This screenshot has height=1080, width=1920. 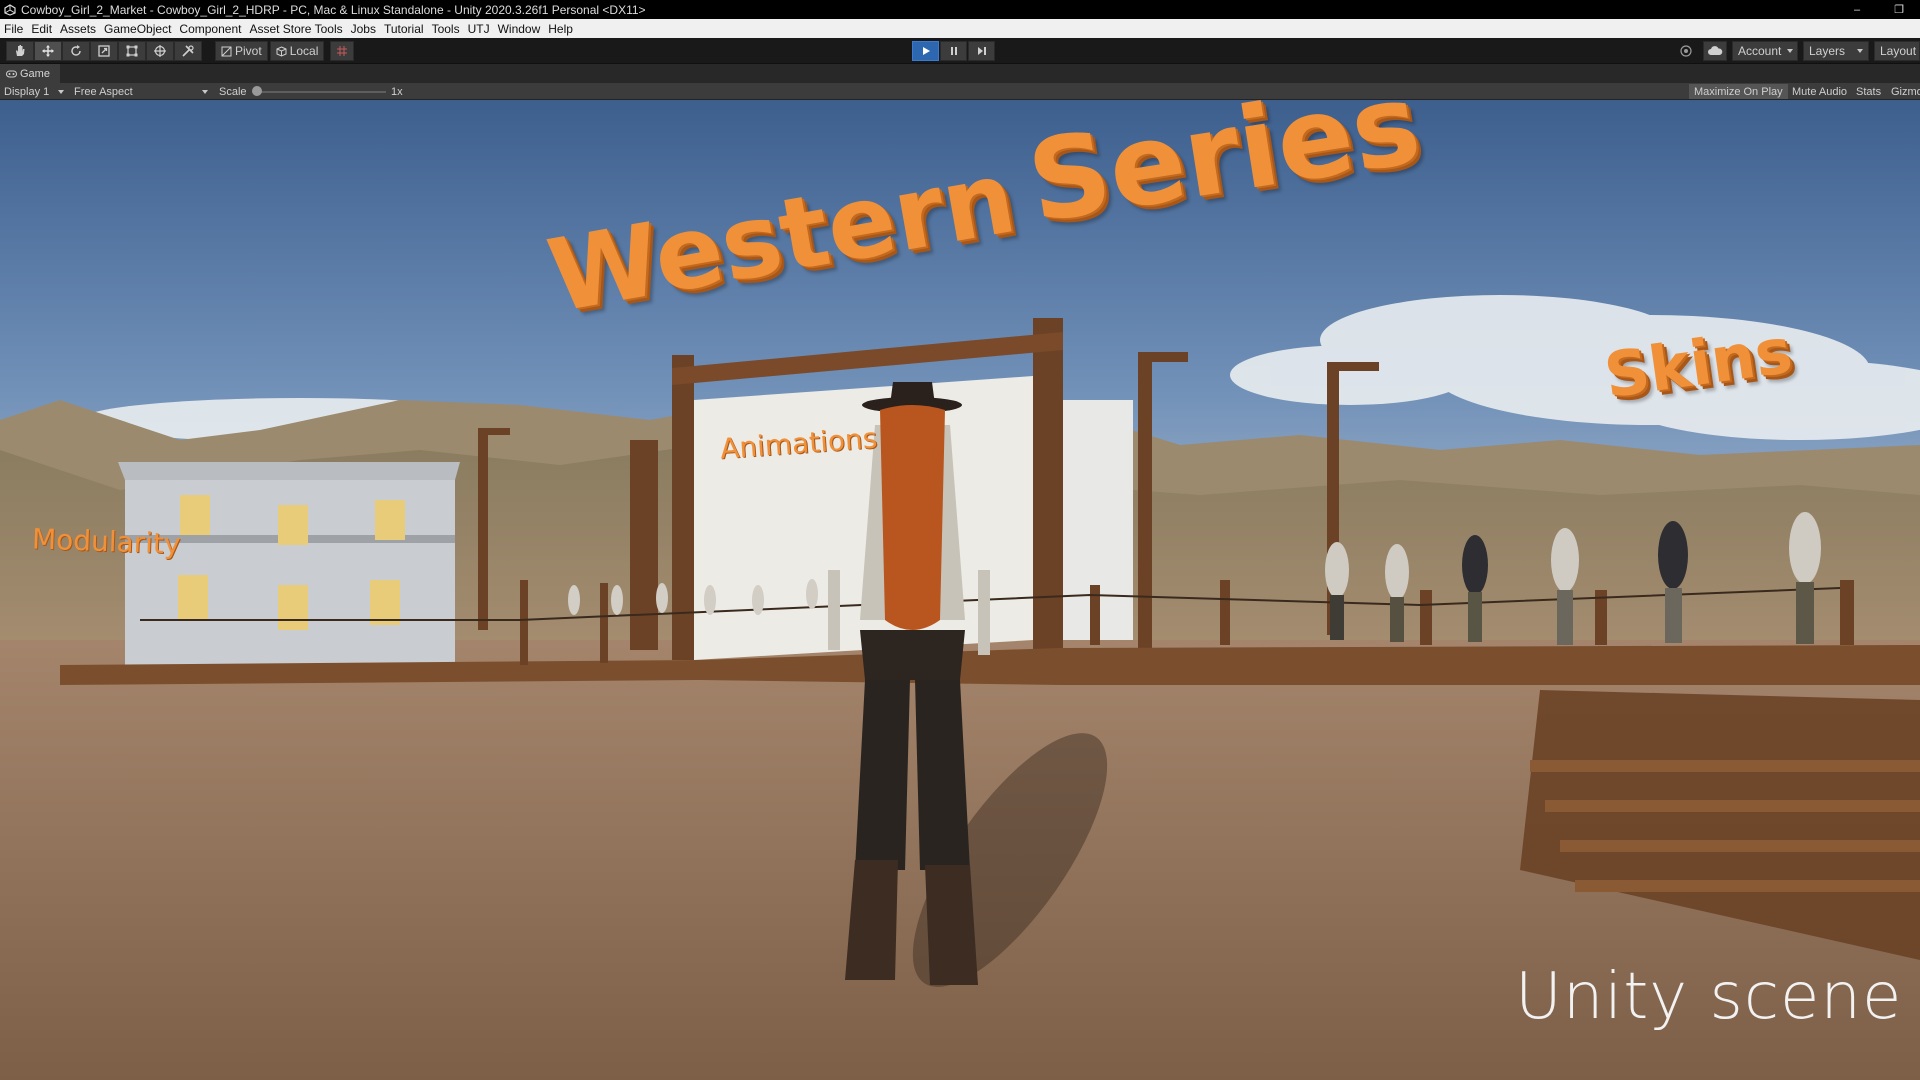 What do you see at coordinates (397, 91) in the screenshot?
I see `scale-value: 1x` at bounding box center [397, 91].